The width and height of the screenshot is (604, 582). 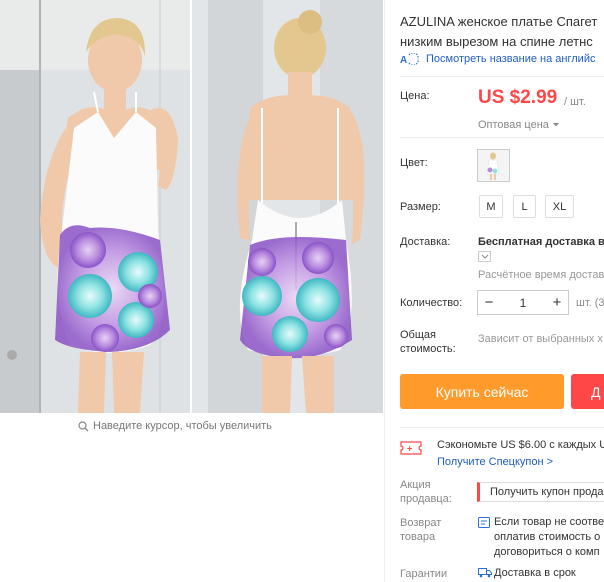 I want to click on wholesale-price-text: Оптовая цена, so click(x=513, y=125).